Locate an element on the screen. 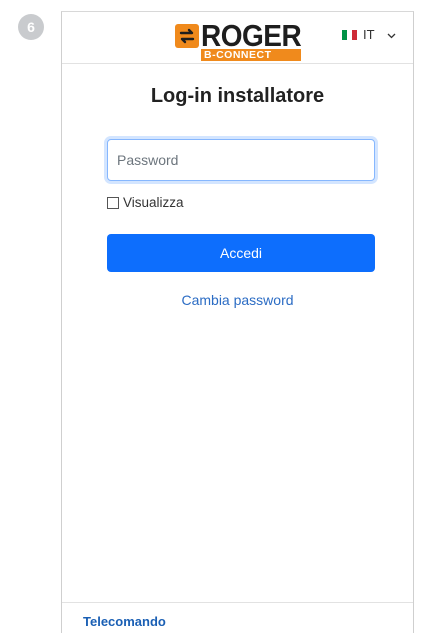 The width and height of the screenshot is (421, 635). app-header: ROGER B-CONNECT IT is located at coordinates (237, 38).